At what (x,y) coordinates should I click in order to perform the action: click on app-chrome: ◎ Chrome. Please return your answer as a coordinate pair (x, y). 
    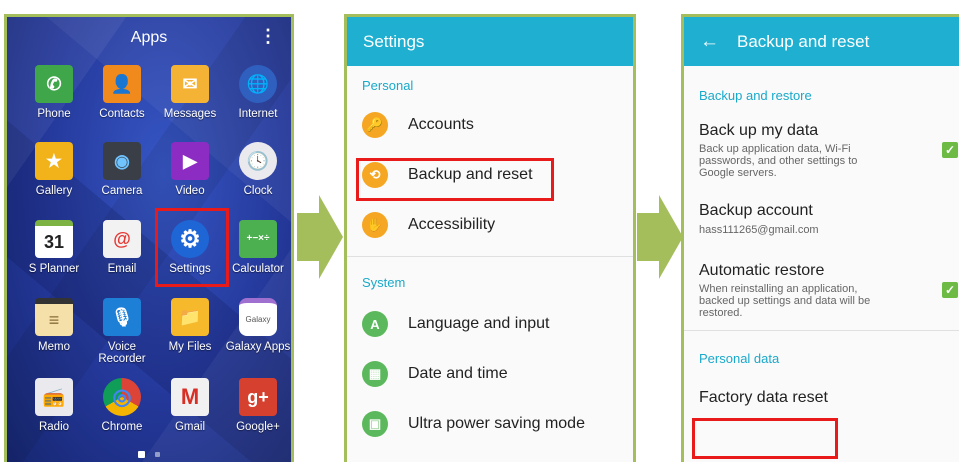
    Looking at the image, I should click on (122, 405).